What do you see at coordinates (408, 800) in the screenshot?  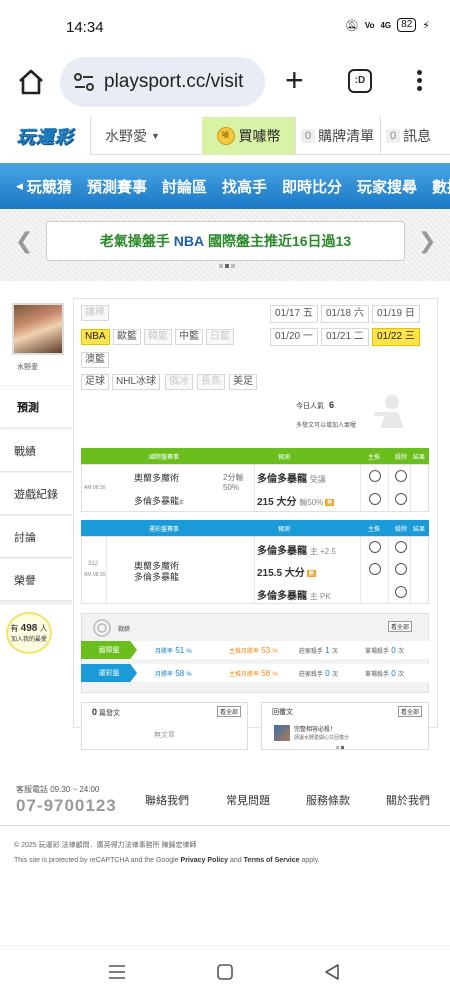 I see `footer-about-link: 關於我們` at bounding box center [408, 800].